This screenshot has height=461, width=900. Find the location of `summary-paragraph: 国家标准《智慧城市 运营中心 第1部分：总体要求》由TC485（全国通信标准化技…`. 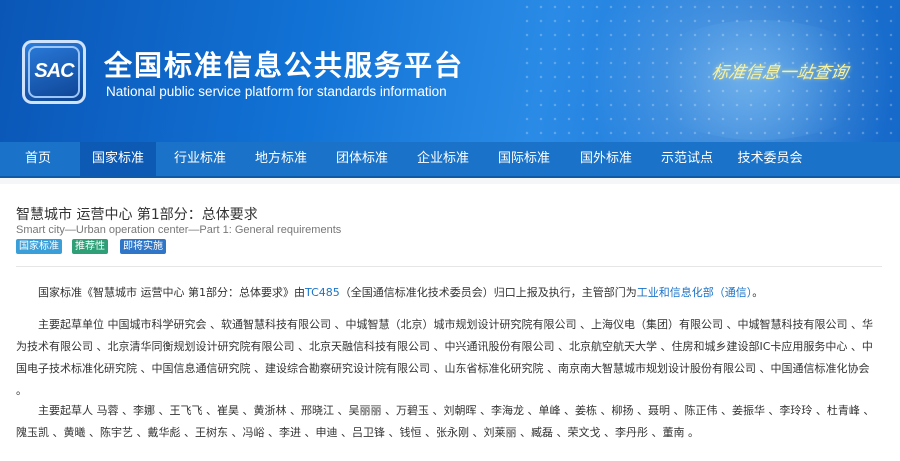

summary-paragraph: 国家标准《智慧城市 运营中心 第1部分：总体要求》由TC485（全国通信标准化技… is located at coordinates (449, 293).